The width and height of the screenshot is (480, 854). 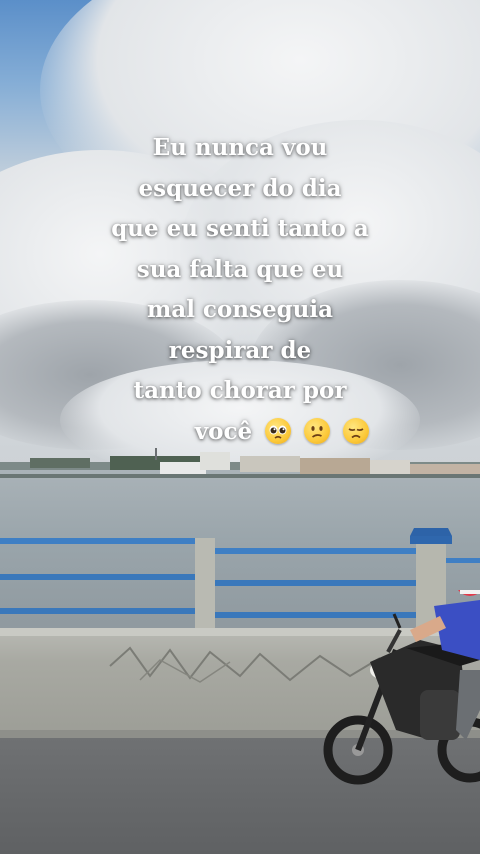 I want to click on caption-line: Eu nunca vou, so click(x=240, y=147).